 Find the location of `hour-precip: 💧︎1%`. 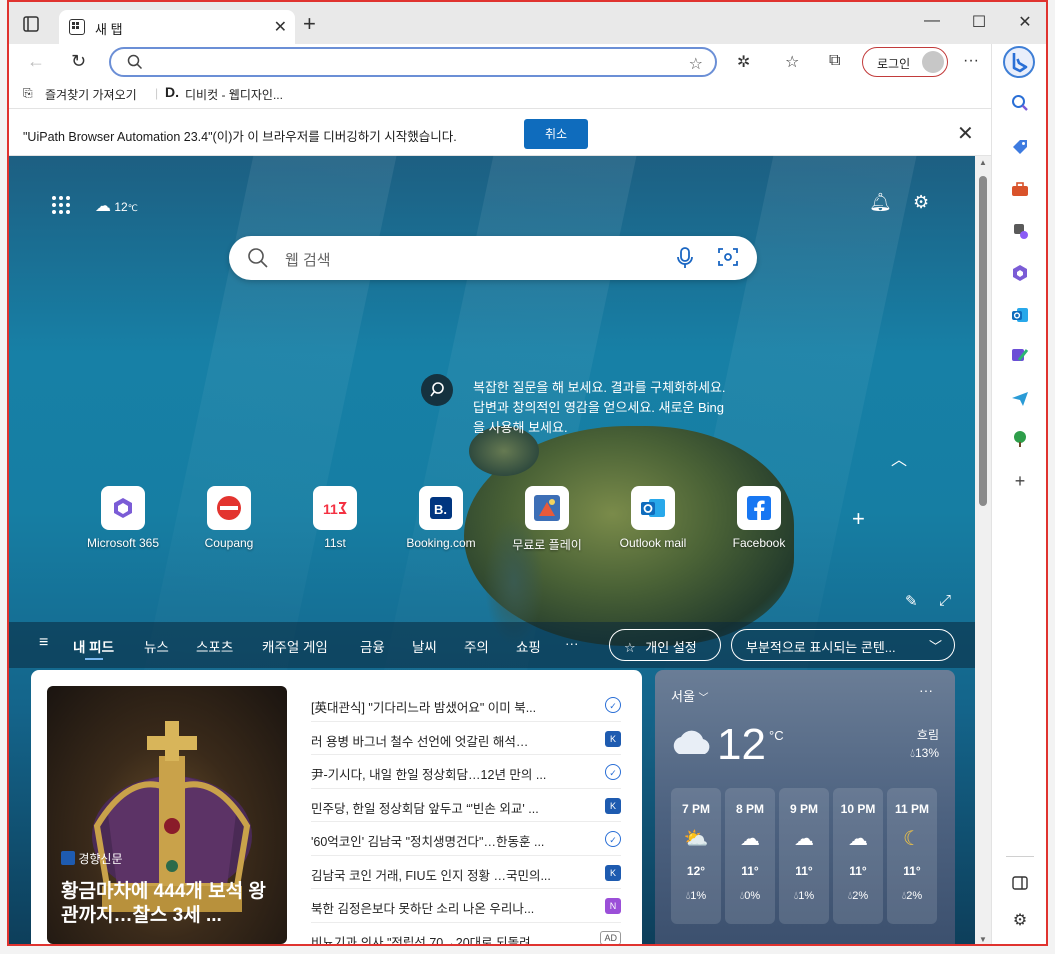

hour-precip: 💧︎1% is located at coordinates (696, 896).